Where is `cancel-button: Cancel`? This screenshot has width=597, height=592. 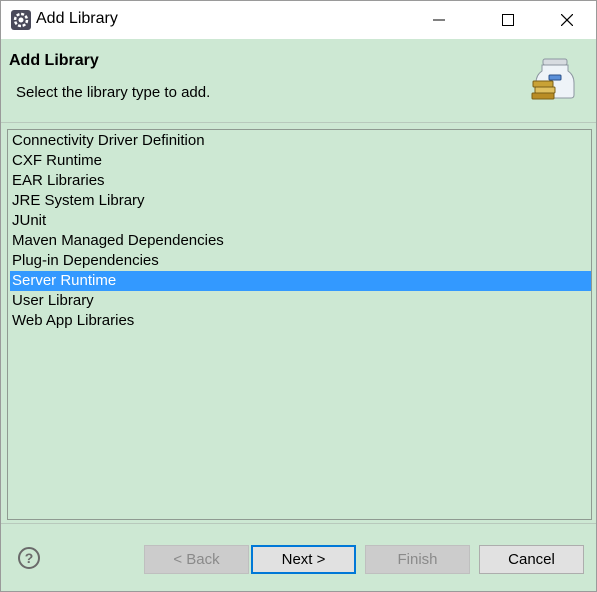
cancel-button: Cancel is located at coordinates (531, 559).